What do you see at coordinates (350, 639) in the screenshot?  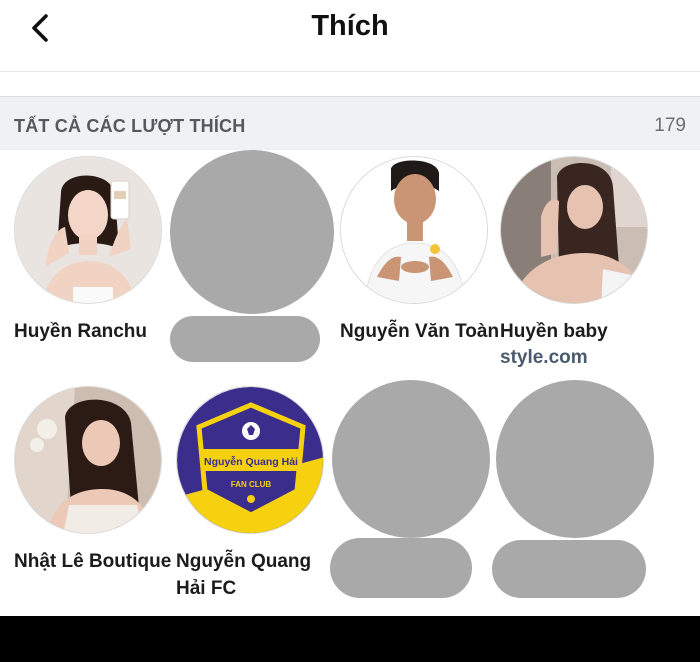 I see `bottom-black-bar` at bounding box center [350, 639].